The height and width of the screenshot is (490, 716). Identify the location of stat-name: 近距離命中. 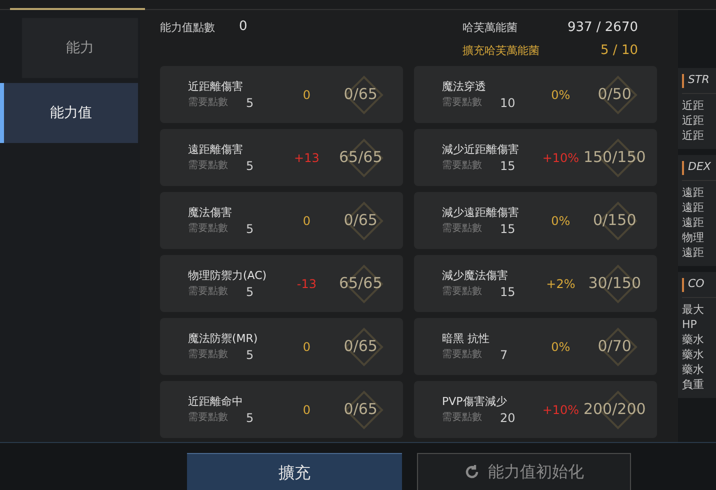
(216, 402).